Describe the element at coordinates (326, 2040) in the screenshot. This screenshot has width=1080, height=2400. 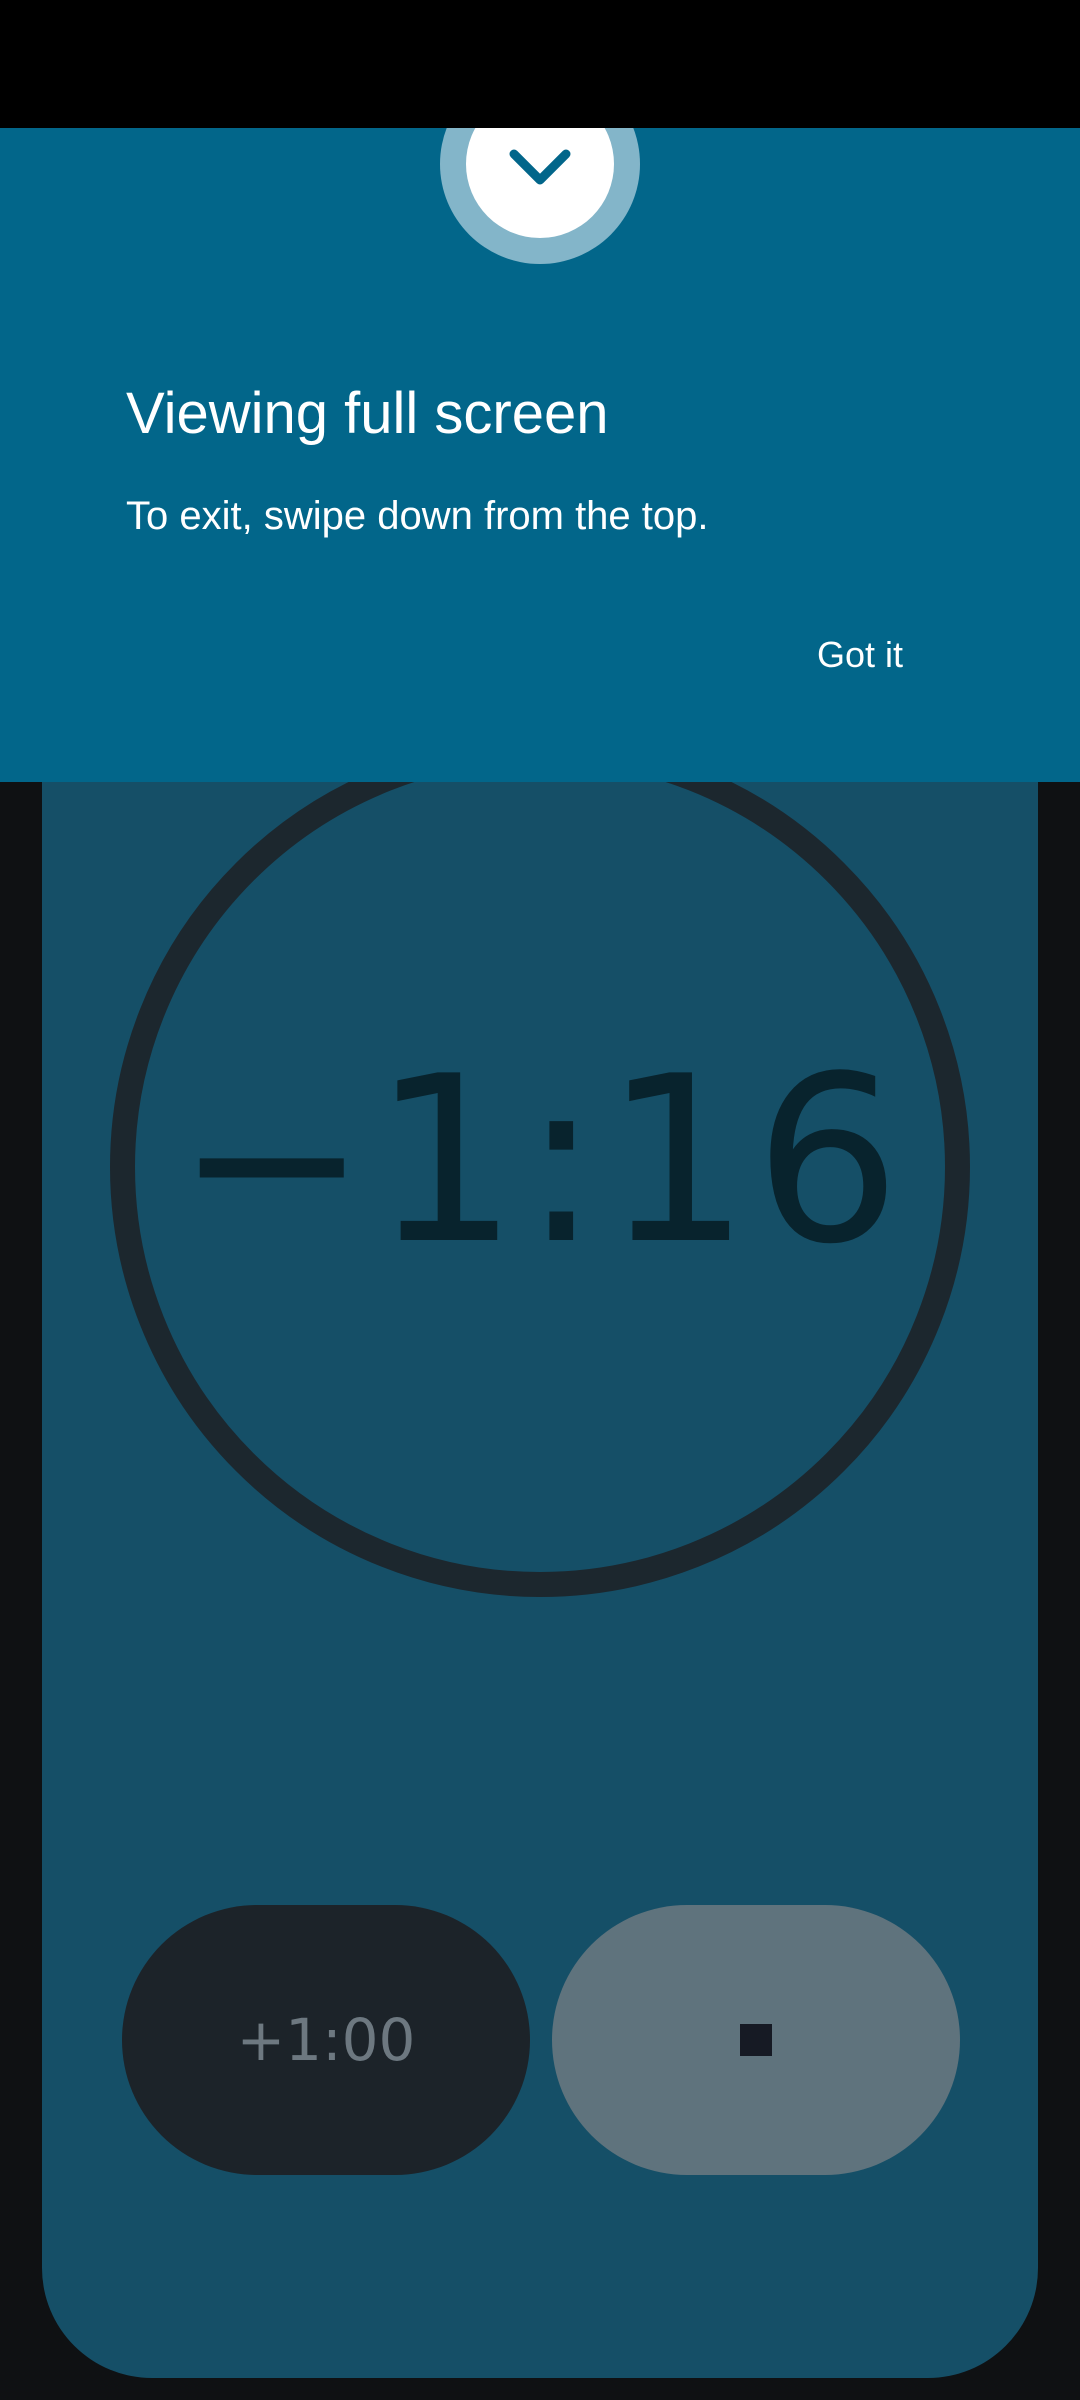
I see `add-minute-button: +1:00` at that location.